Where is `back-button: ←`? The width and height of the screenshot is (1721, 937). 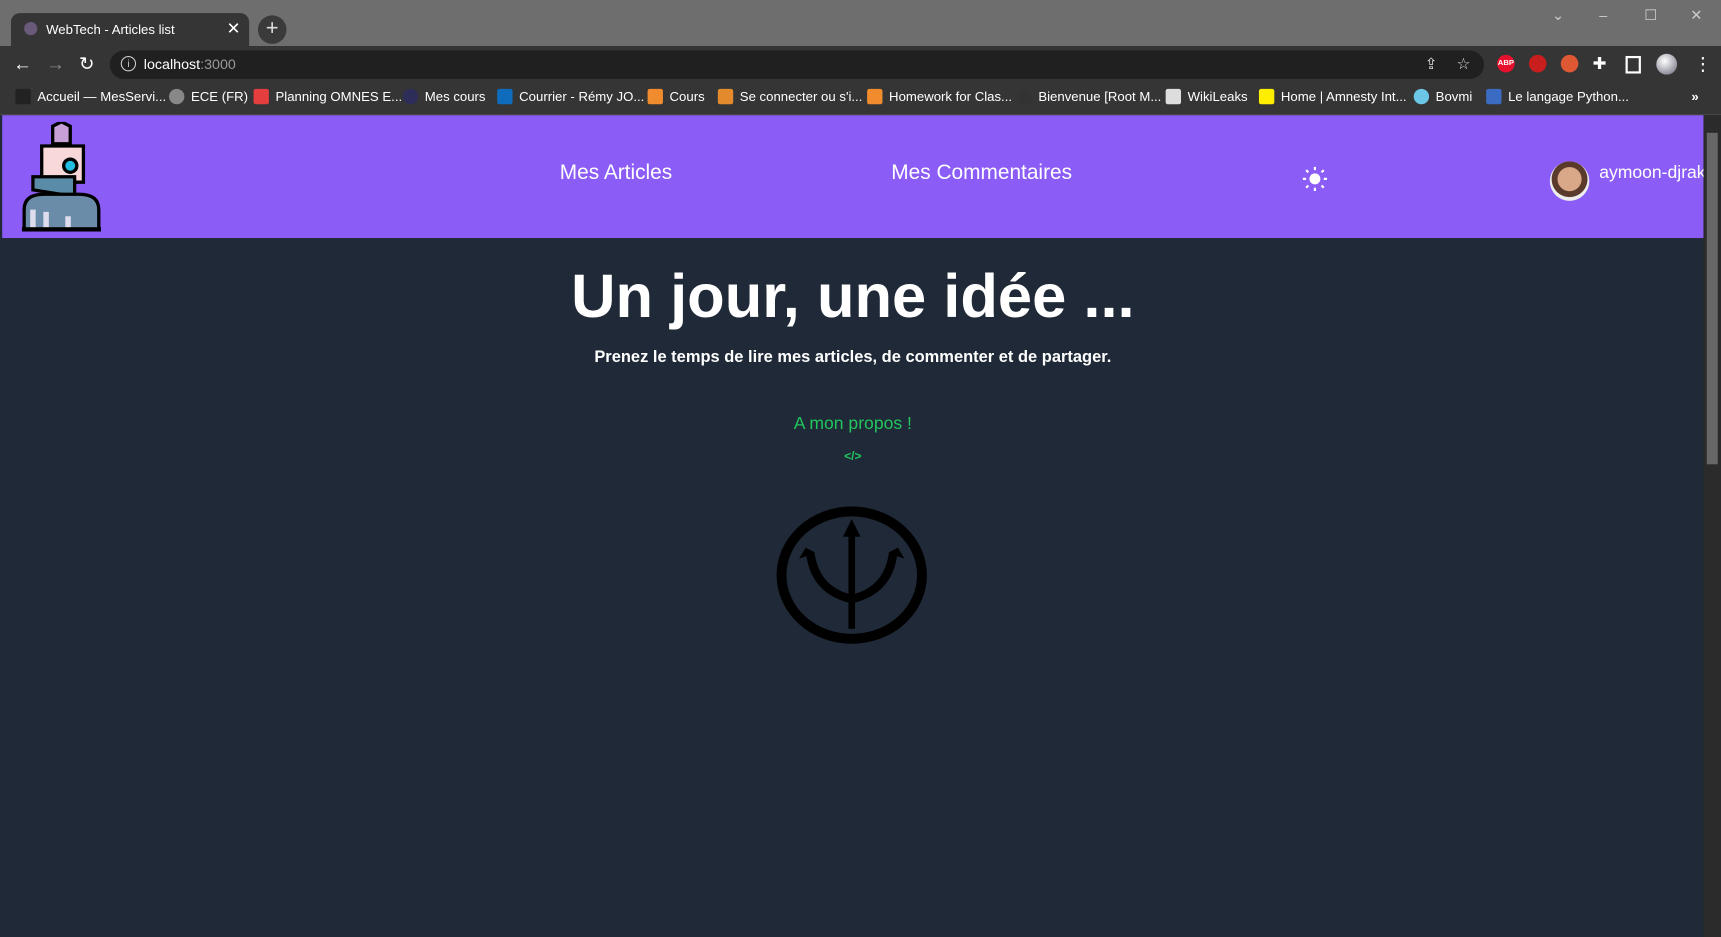 back-button: ← is located at coordinates (22, 65).